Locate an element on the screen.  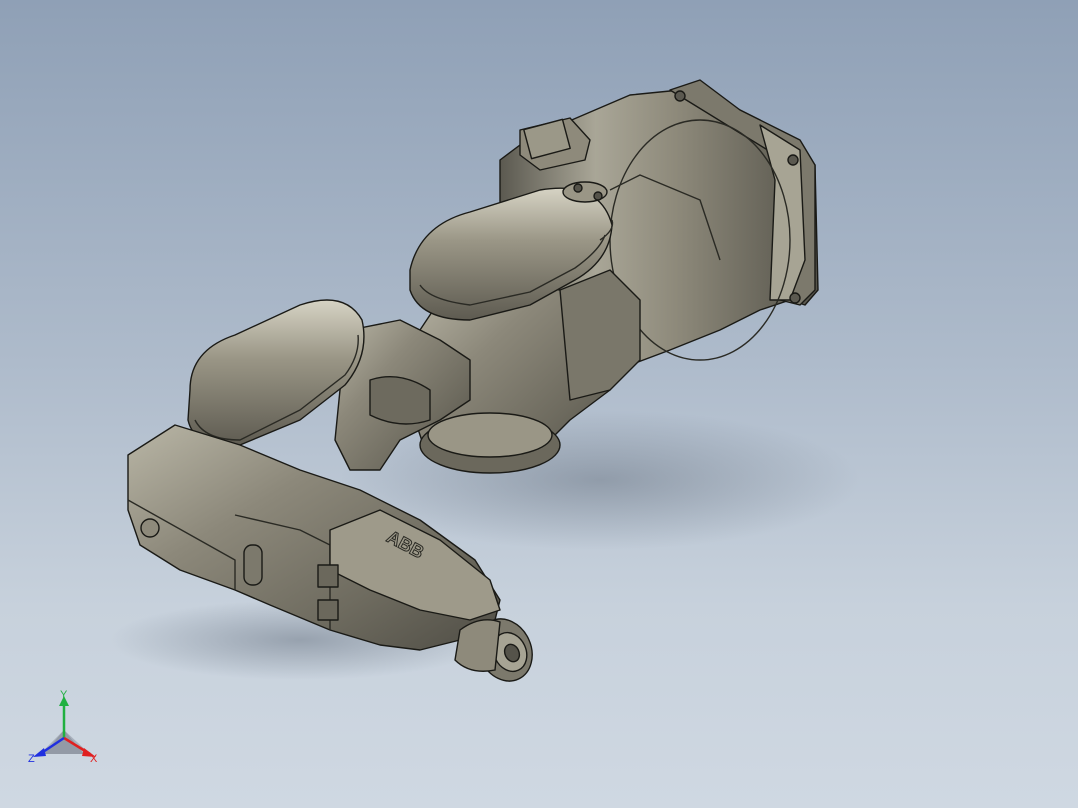
view-orientation-triad: Y X Z is located at coordinates (66, 732).